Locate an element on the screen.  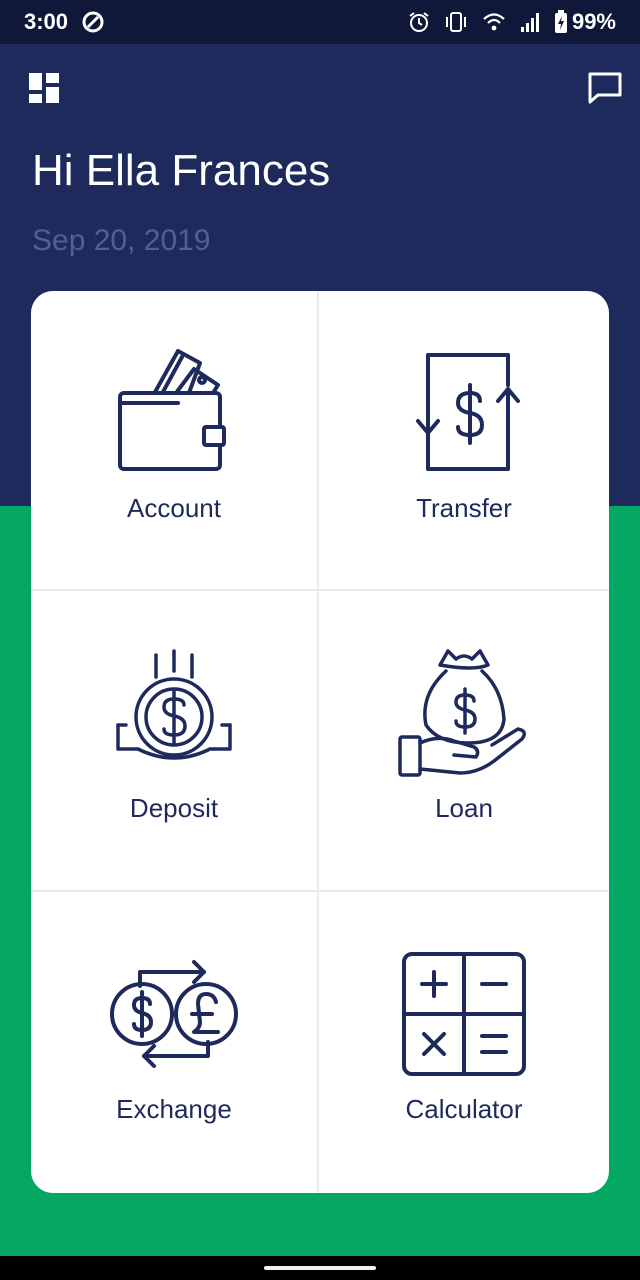
calculator-icon is located at coordinates (464, 1014).